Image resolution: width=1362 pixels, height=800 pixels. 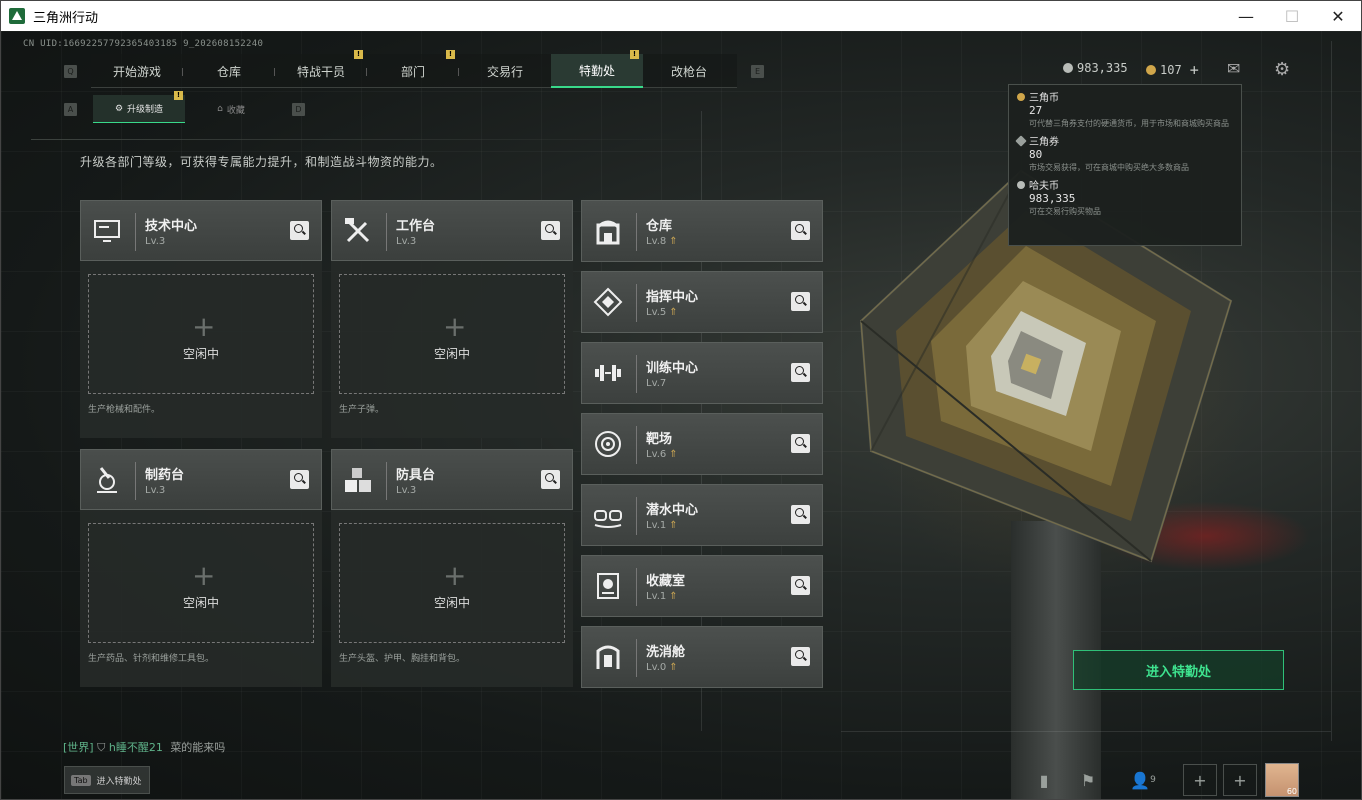 What do you see at coordinates (656, 667) in the screenshot?
I see `dept-level: Lv.0` at bounding box center [656, 667].